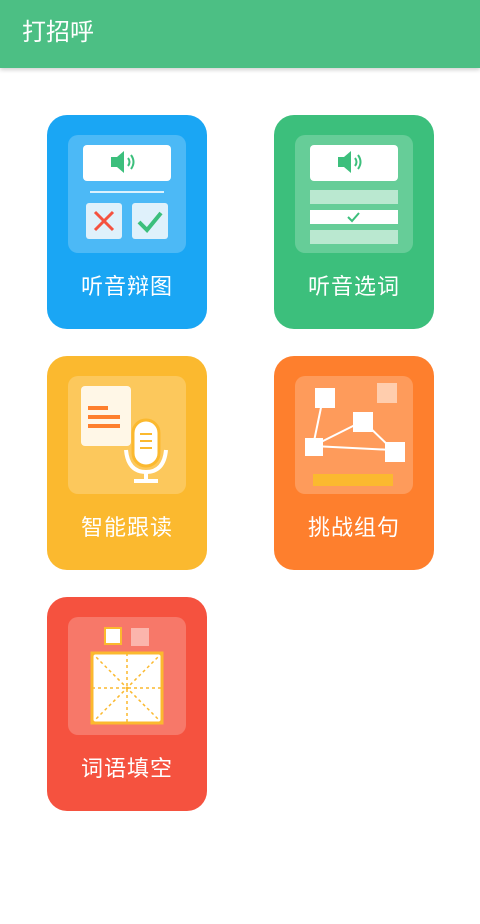 The height and width of the screenshot is (924, 480). What do you see at coordinates (240, 34) in the screenshot?
I see `app-bar: 打招呼` at bounding box center [240, 34].